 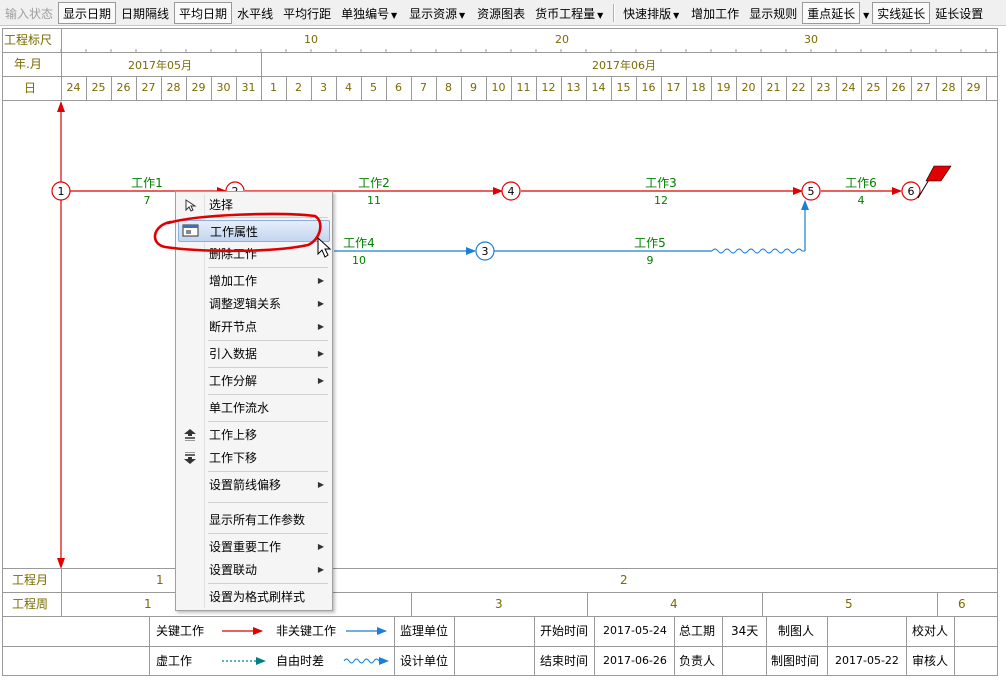 I want to click on mouse-cursor-icon, so click(x=324, y=247).